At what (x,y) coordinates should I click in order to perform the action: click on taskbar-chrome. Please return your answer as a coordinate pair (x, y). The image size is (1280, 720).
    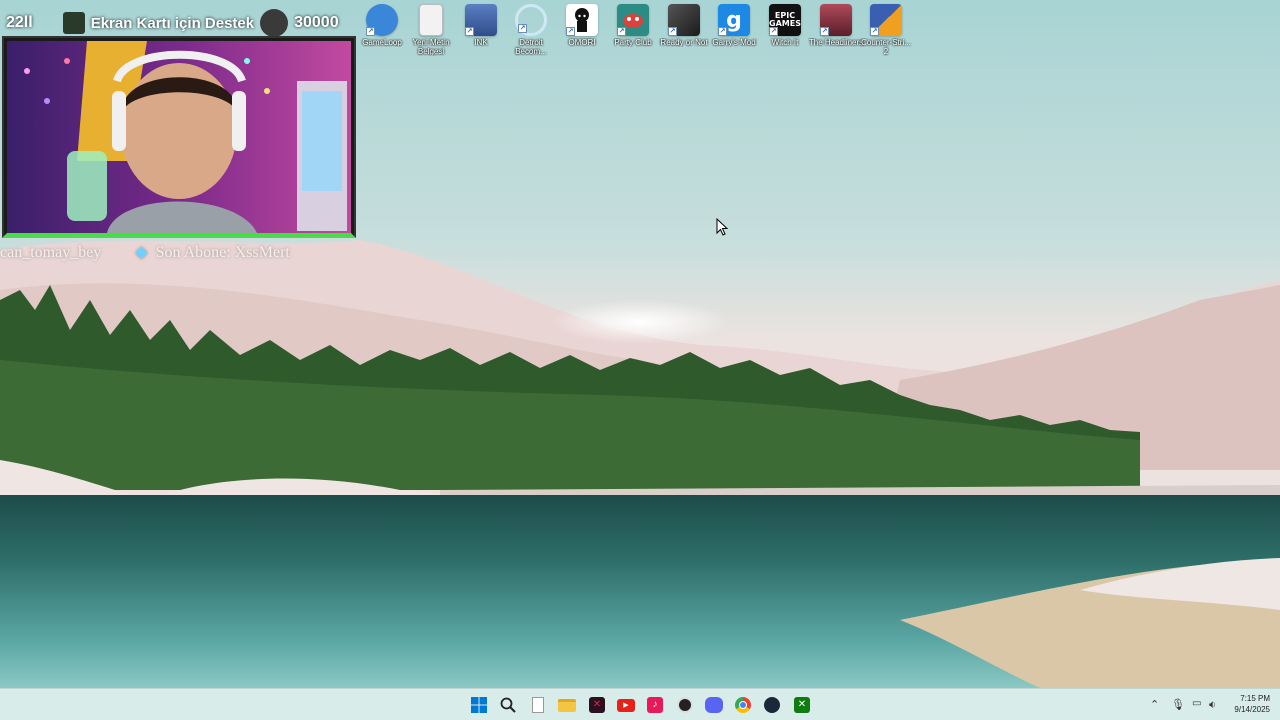
    Looking at the image, I should click on (743, 705).